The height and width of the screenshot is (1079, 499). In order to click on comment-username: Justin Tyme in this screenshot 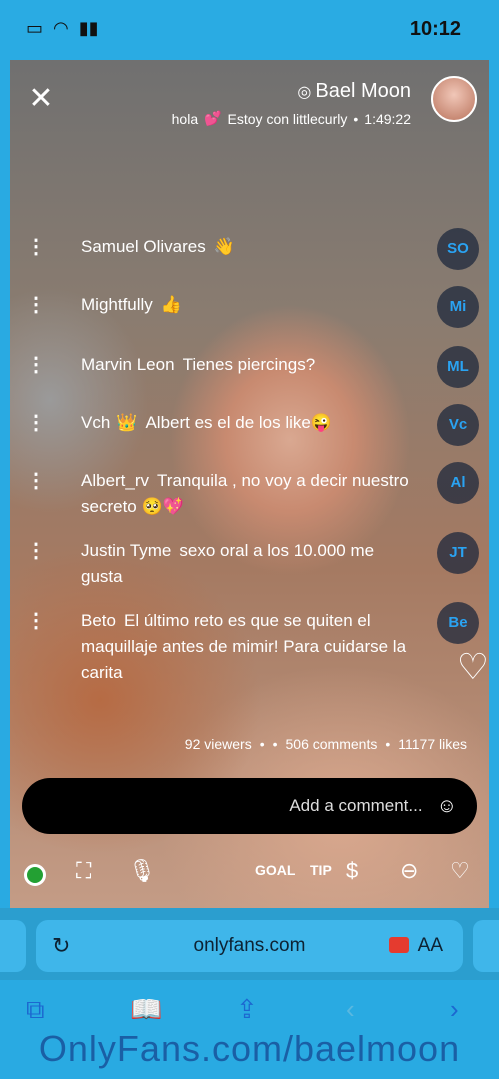, I will do `click(126, 550)`.